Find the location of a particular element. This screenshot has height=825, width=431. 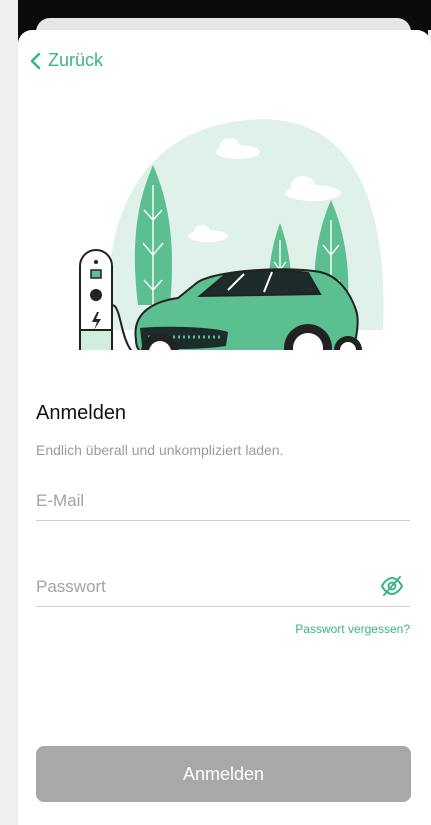

password-field-container is located at coordinates (223, 589).